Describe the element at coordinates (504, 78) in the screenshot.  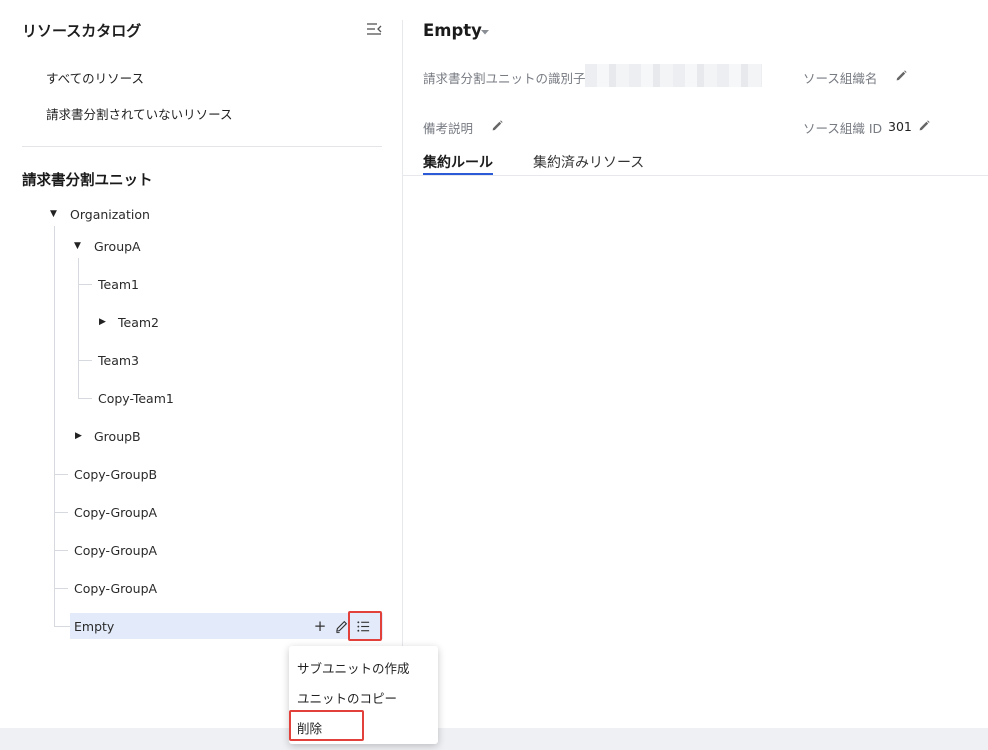
I see `identifier-label: 請求書分割ユニットの識別子` at that location.